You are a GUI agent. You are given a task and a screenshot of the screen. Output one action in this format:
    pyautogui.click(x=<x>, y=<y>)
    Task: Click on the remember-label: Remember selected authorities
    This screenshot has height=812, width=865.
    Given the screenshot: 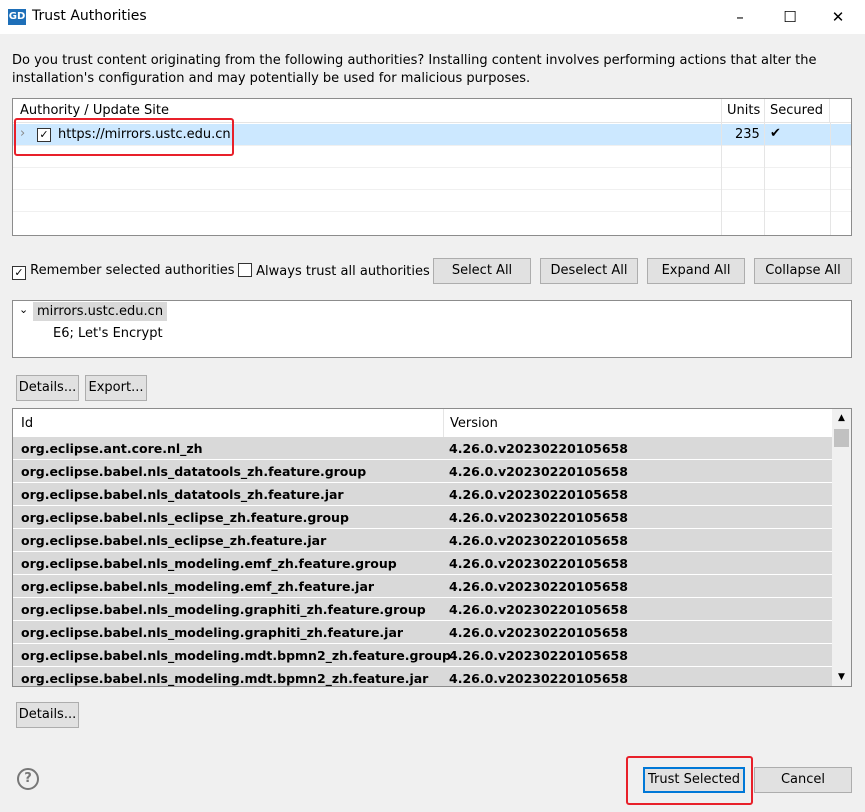 What is the action you would take?
    pyautogui.click(x=132, y=270)
    